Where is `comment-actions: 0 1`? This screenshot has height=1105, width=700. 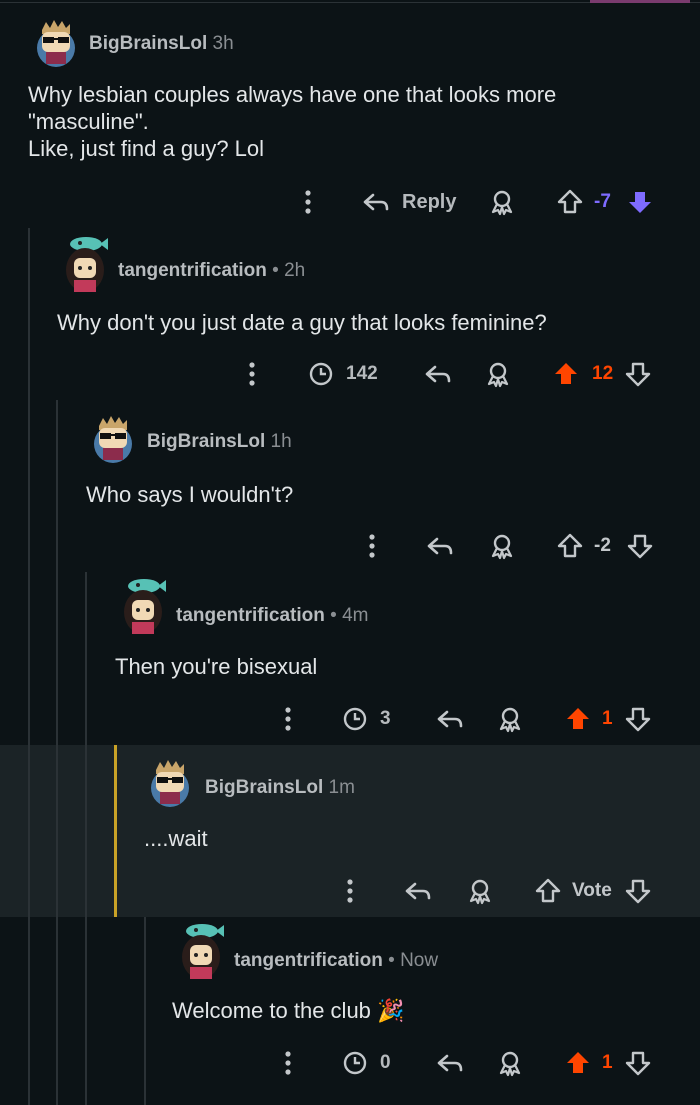 comment-actions: 0 1 is located at coordinates (350, 1063).